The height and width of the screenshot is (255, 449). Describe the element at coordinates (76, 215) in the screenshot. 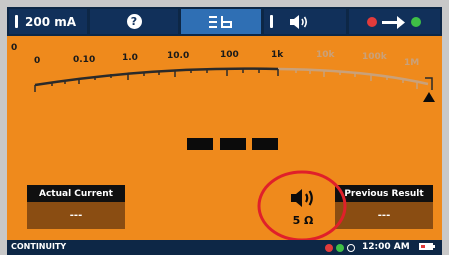

I see `actual-current-value: ---` at that location.